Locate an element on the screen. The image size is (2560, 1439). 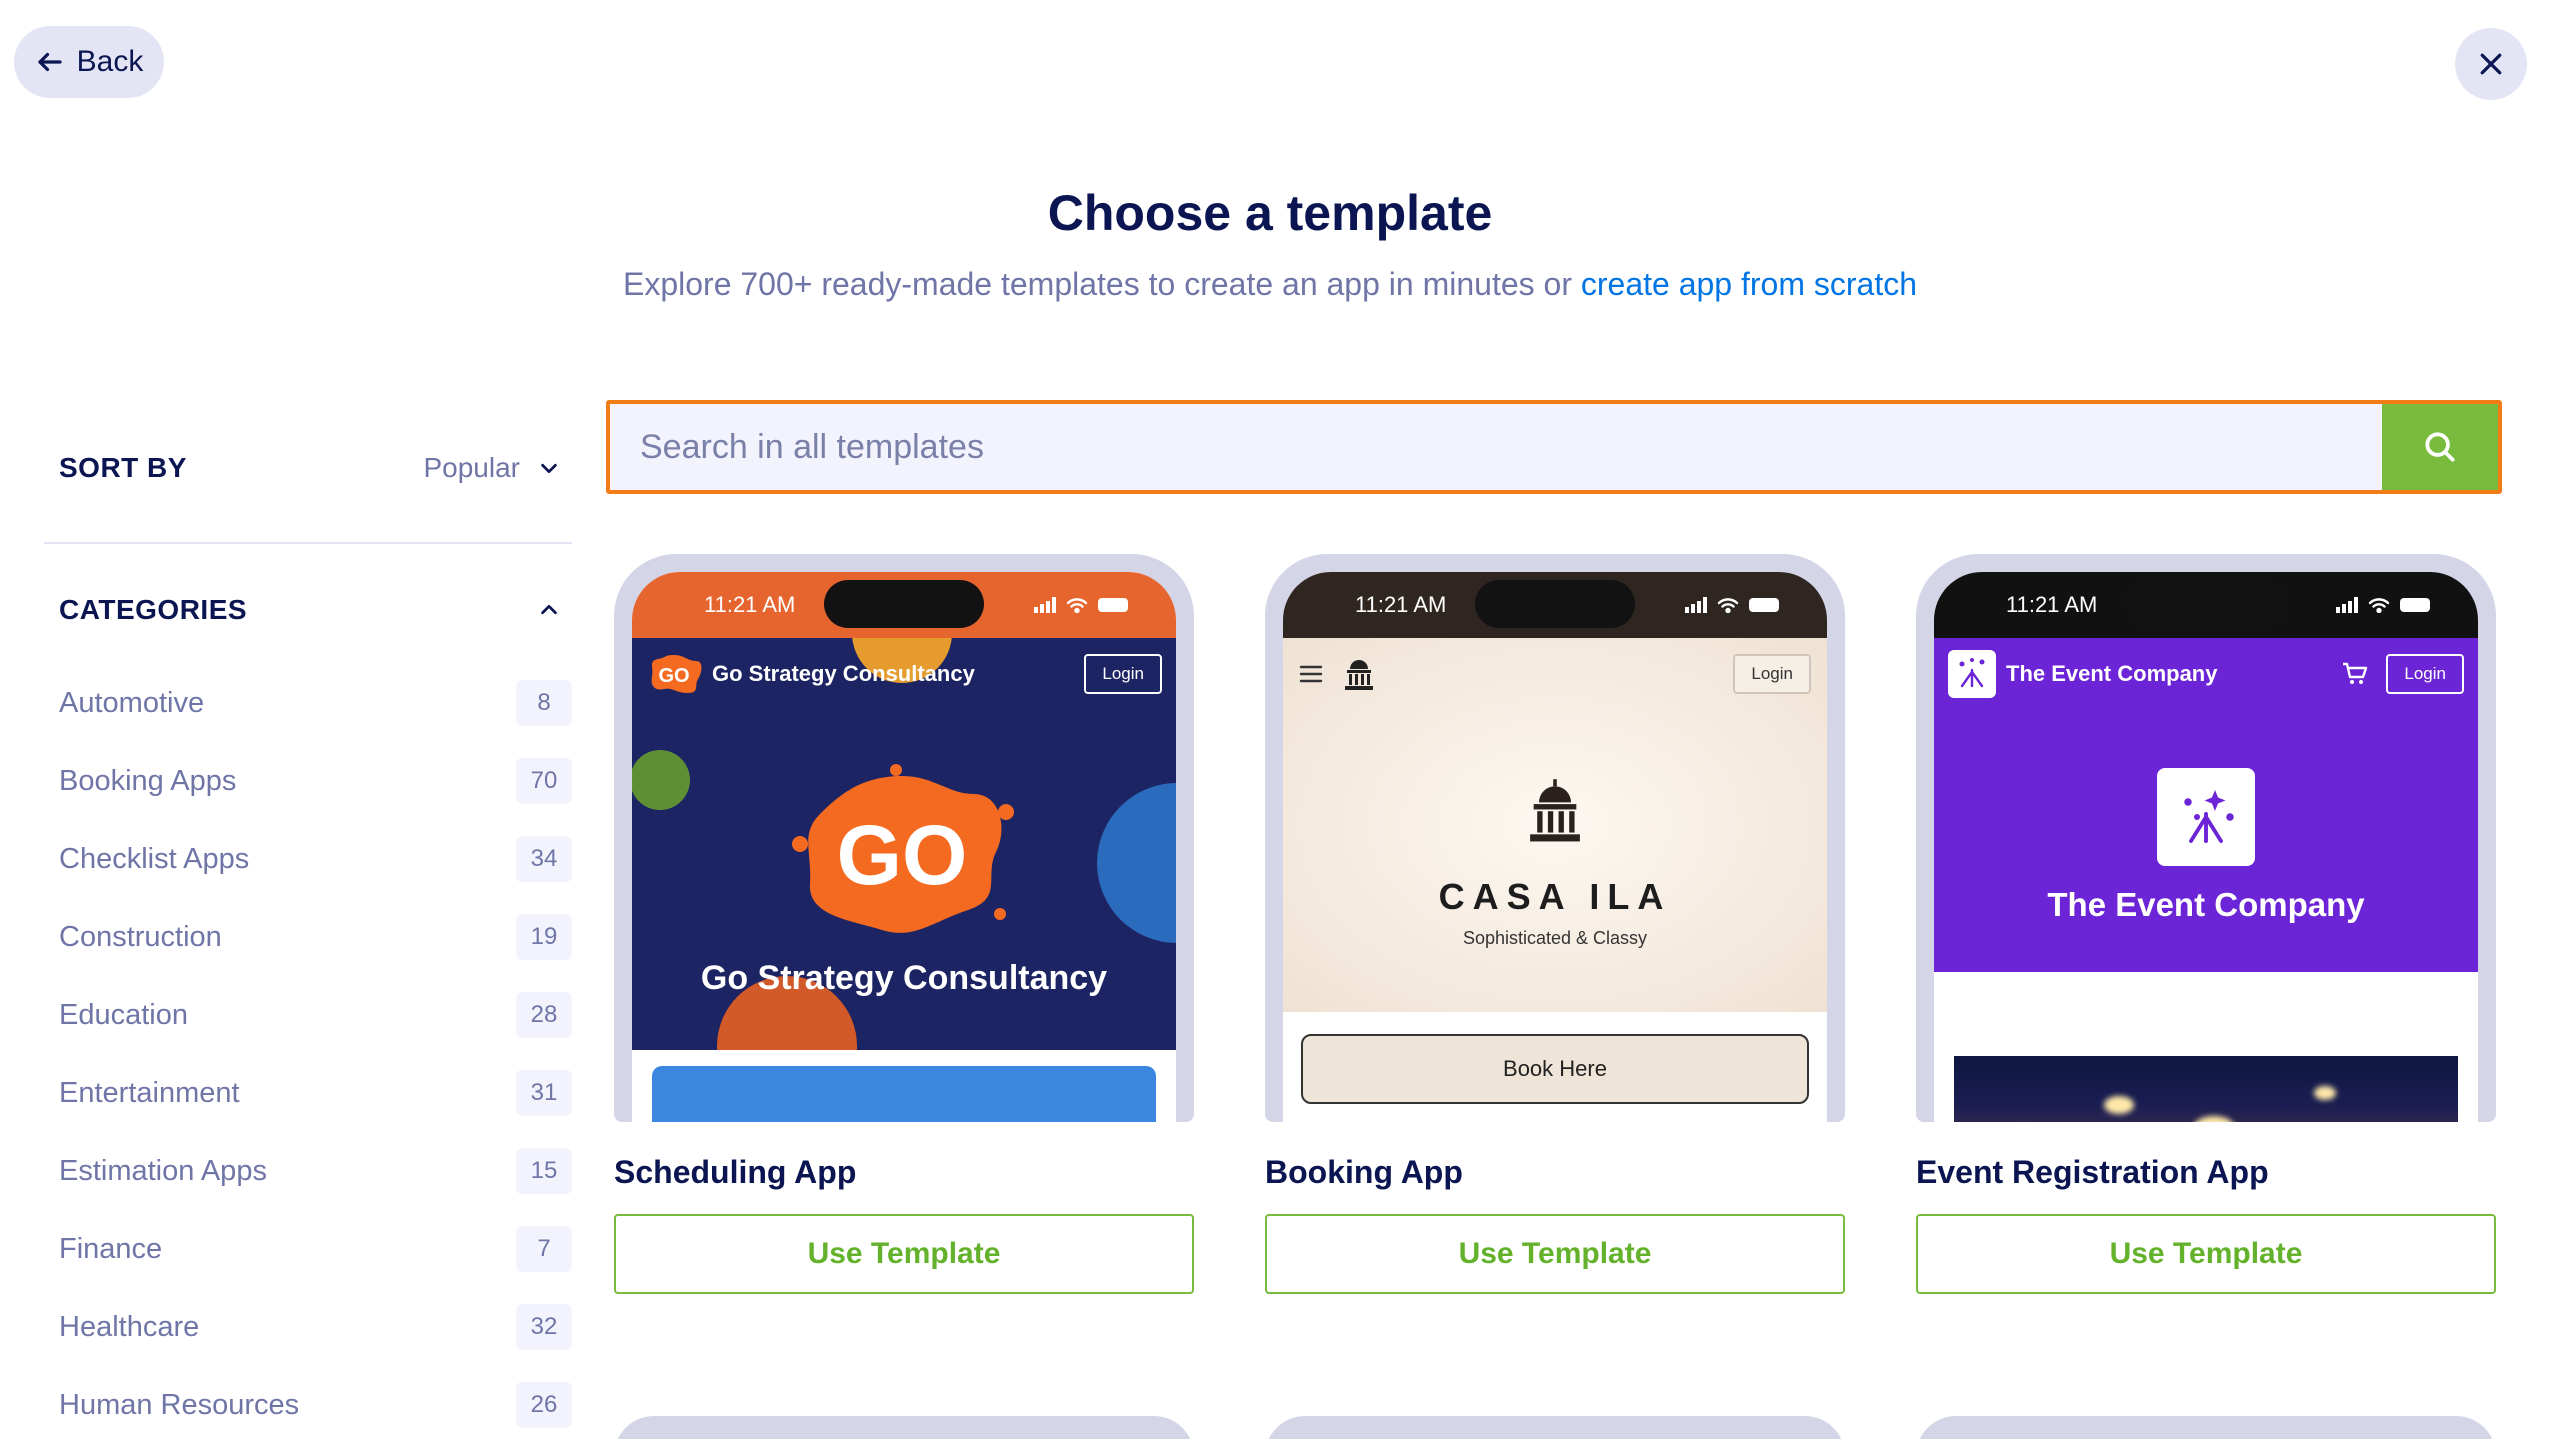
close-icon is located at coordinates (2491, 64).